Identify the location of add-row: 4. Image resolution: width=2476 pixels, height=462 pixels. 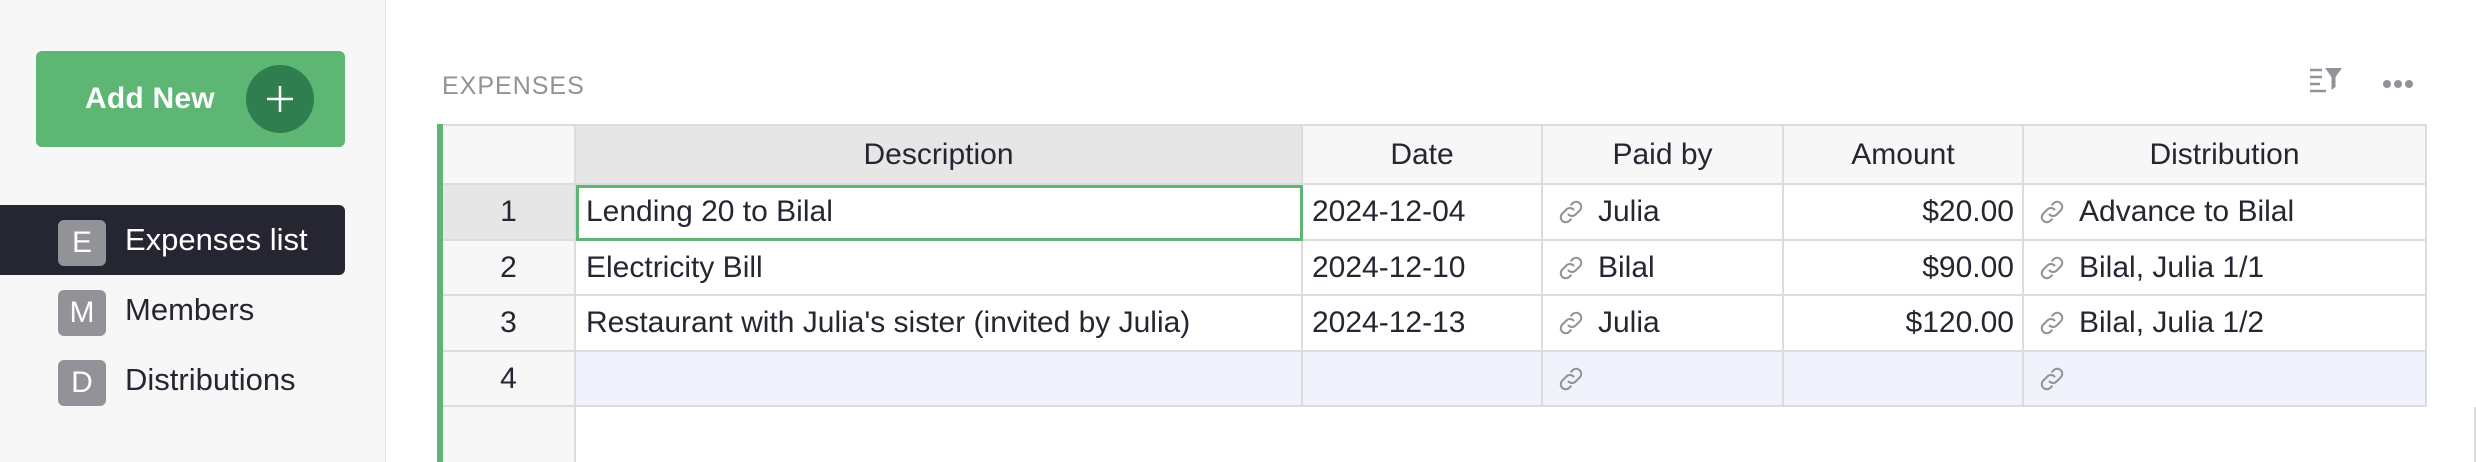
(1459, 379).